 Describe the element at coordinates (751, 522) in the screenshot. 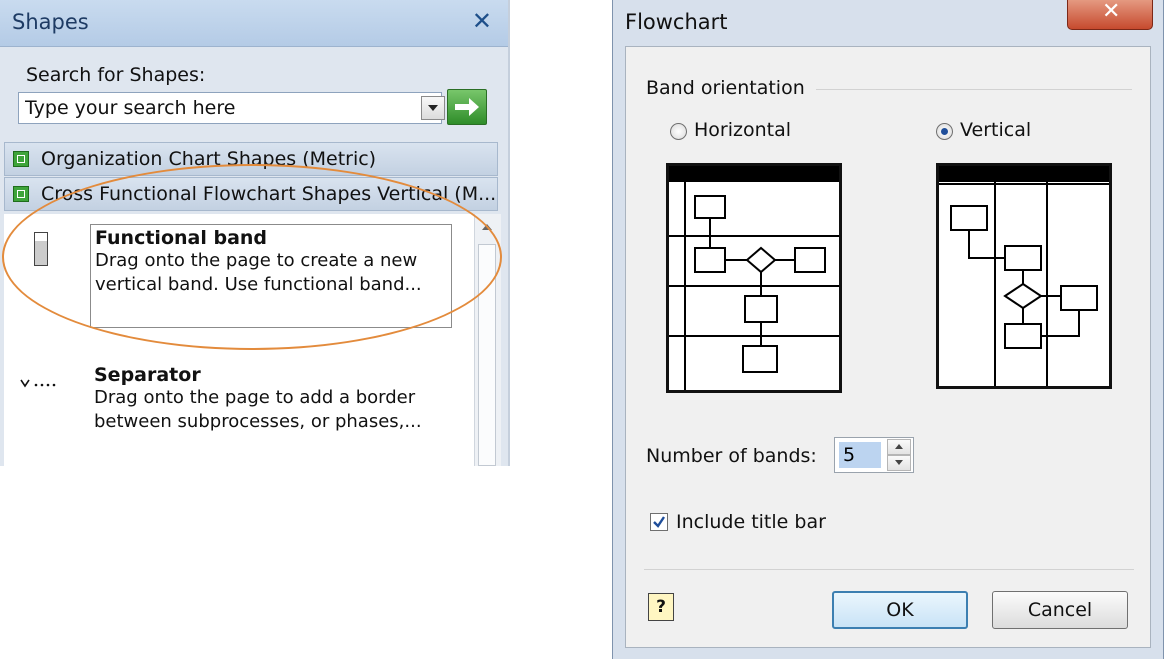

I see `include-title-bar-label: Include title bar` at that location.